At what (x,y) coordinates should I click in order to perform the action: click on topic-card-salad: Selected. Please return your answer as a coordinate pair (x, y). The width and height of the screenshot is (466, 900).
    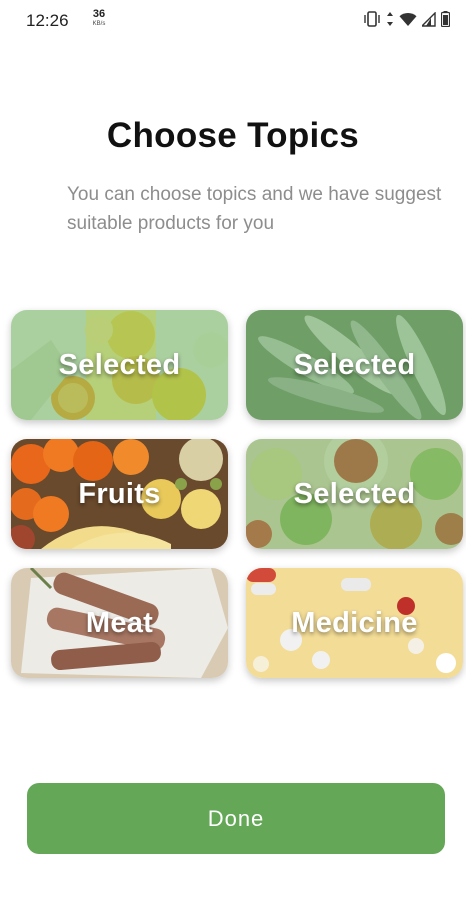
    Looking at the image, I should click on (354, 494).